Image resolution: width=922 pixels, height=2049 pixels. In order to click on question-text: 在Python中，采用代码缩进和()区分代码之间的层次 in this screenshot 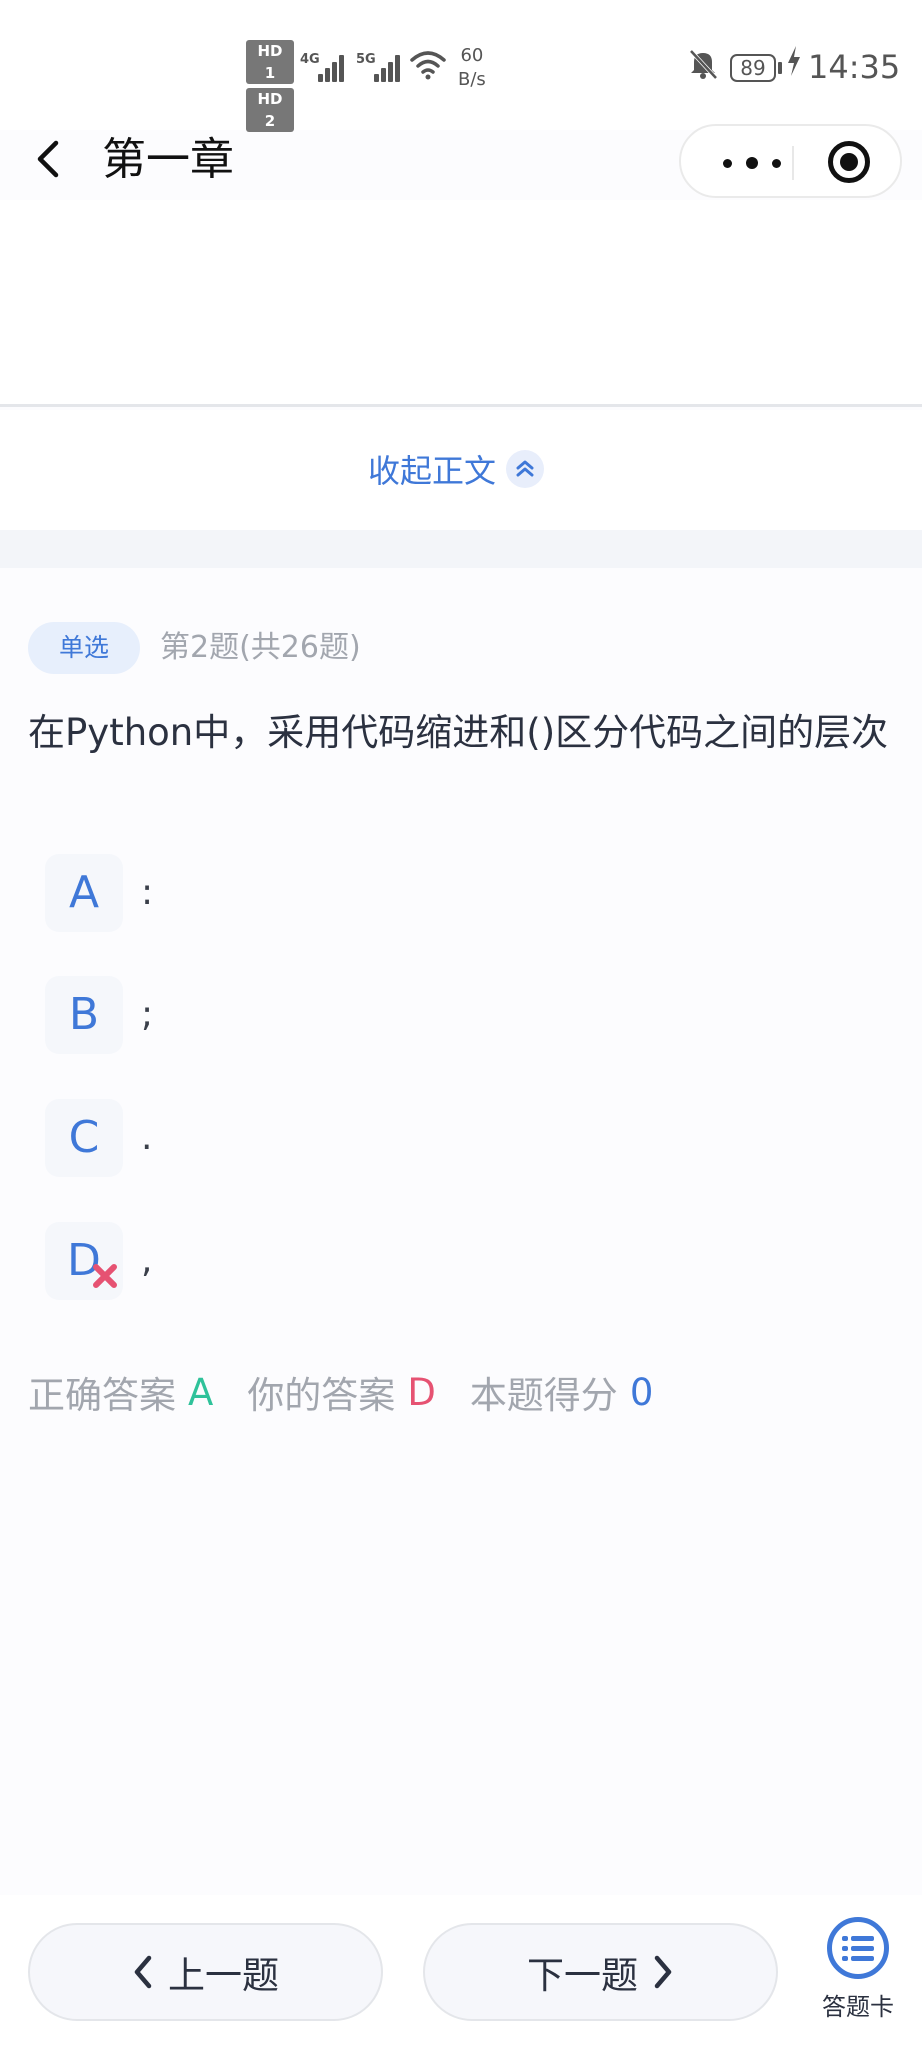, I will do `click(458, 732)`.